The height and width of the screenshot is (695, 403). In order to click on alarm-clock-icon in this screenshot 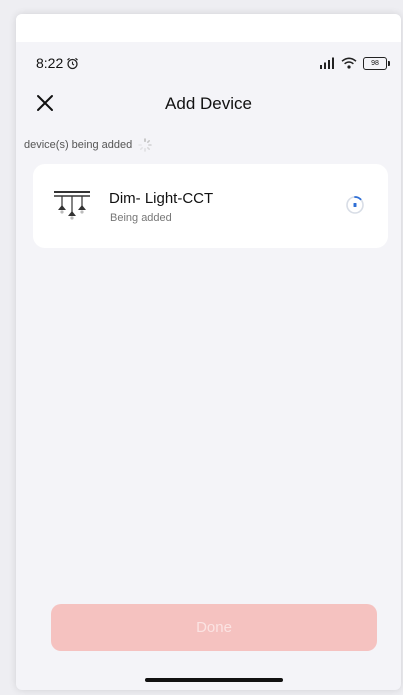, I will do `click(73, 63)`.